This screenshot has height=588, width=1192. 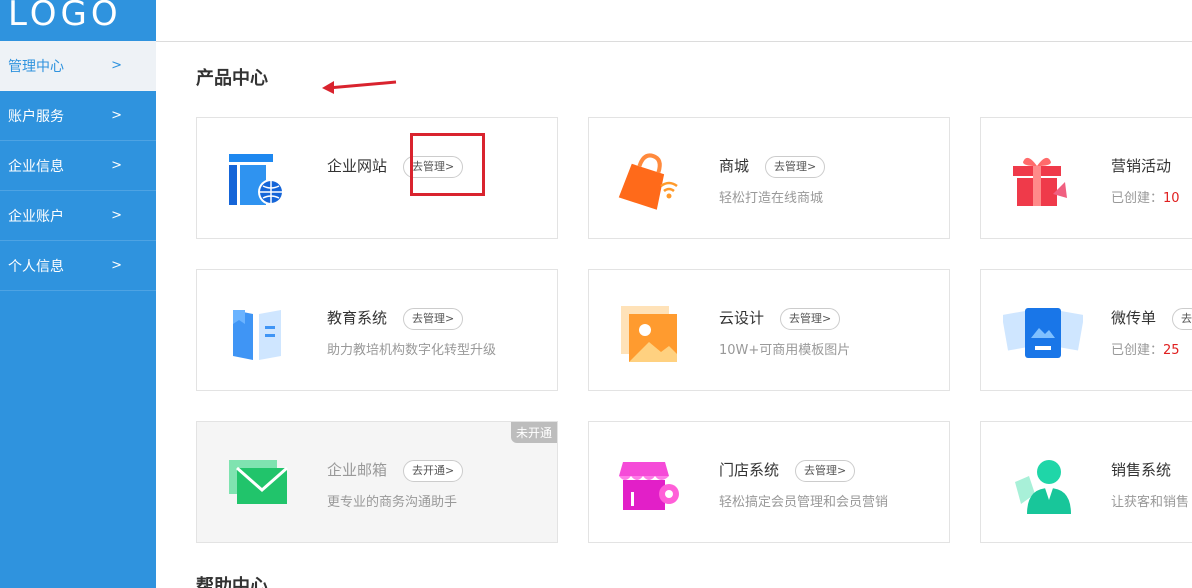 I want to click on card-description: 更专业的商务沟通助手, so click(x=392, y=502).